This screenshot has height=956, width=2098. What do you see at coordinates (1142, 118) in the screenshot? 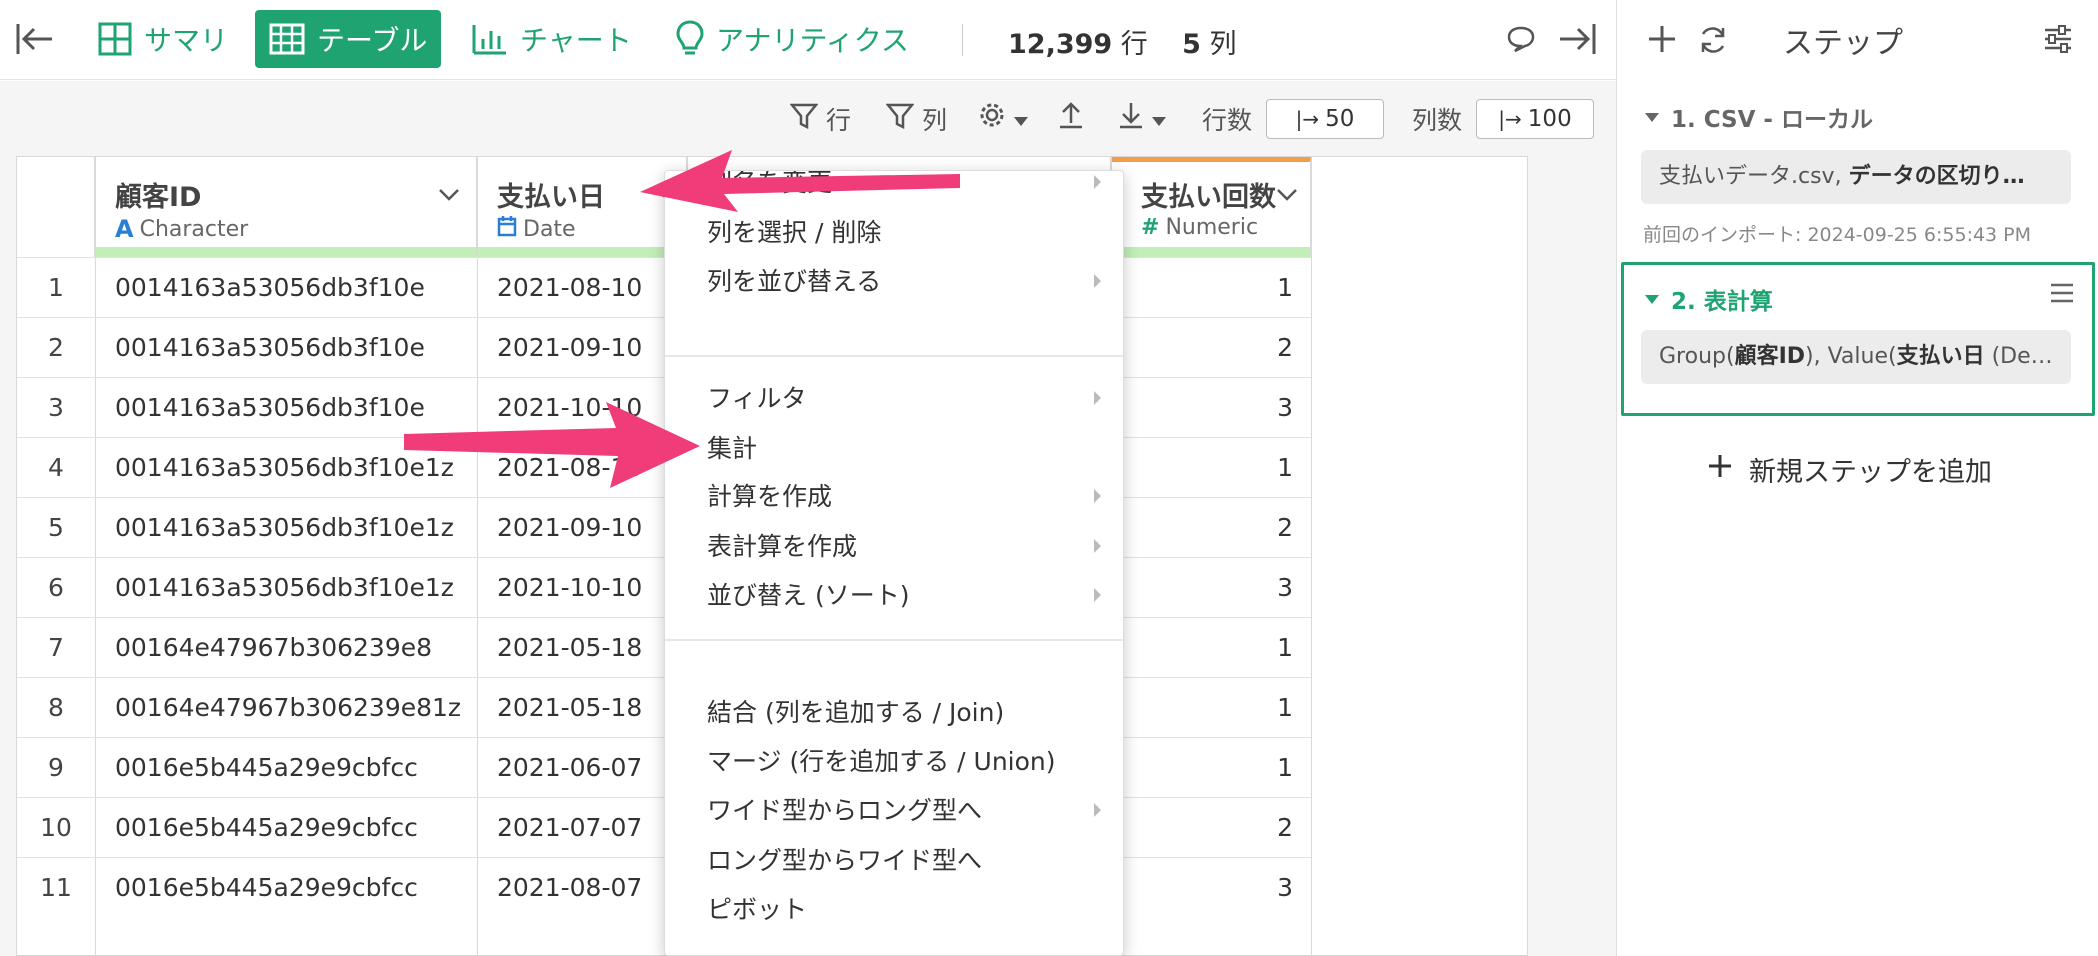
I see `download-dropdown` at bounding box center [1142, 118].